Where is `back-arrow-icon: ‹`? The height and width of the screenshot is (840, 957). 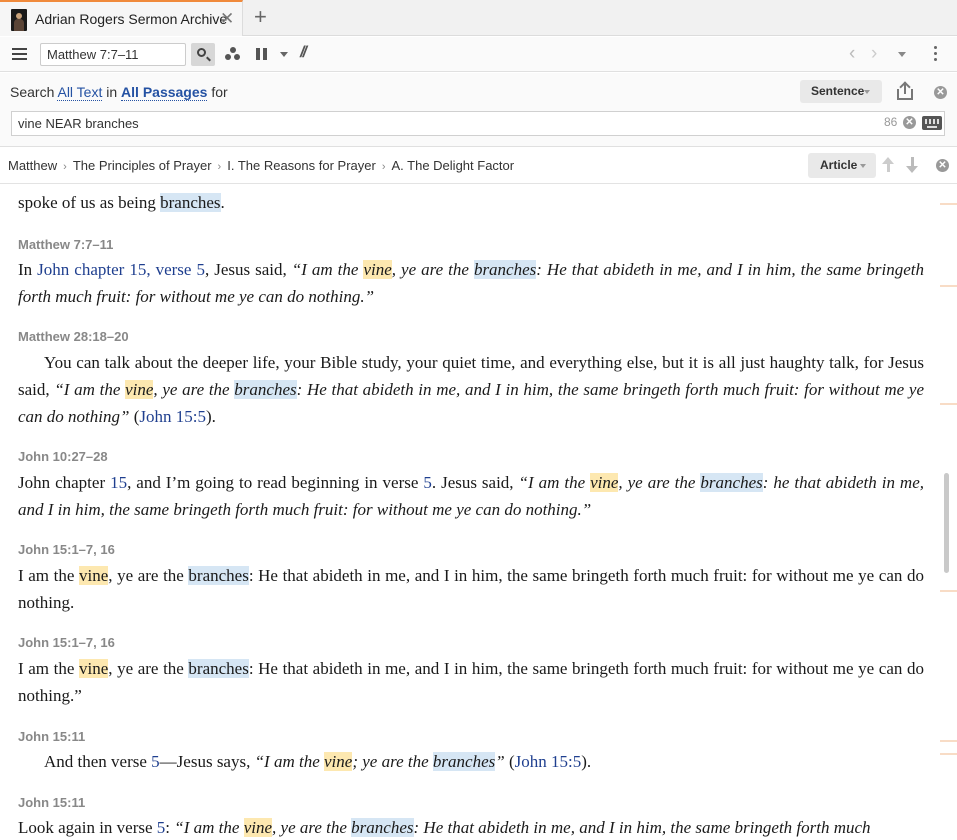
back-arrow-icon: ‹ is located at coordinates (852, 54).